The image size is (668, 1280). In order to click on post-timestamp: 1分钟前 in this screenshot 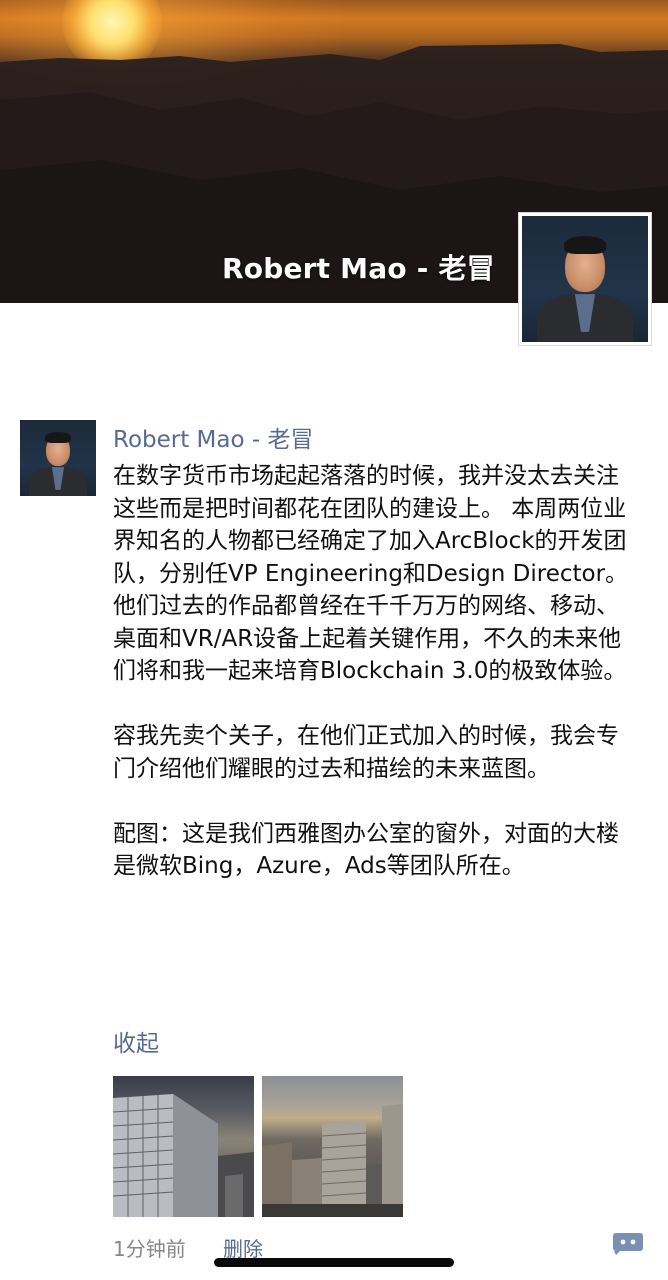, I will do `click(149, 1249)`.